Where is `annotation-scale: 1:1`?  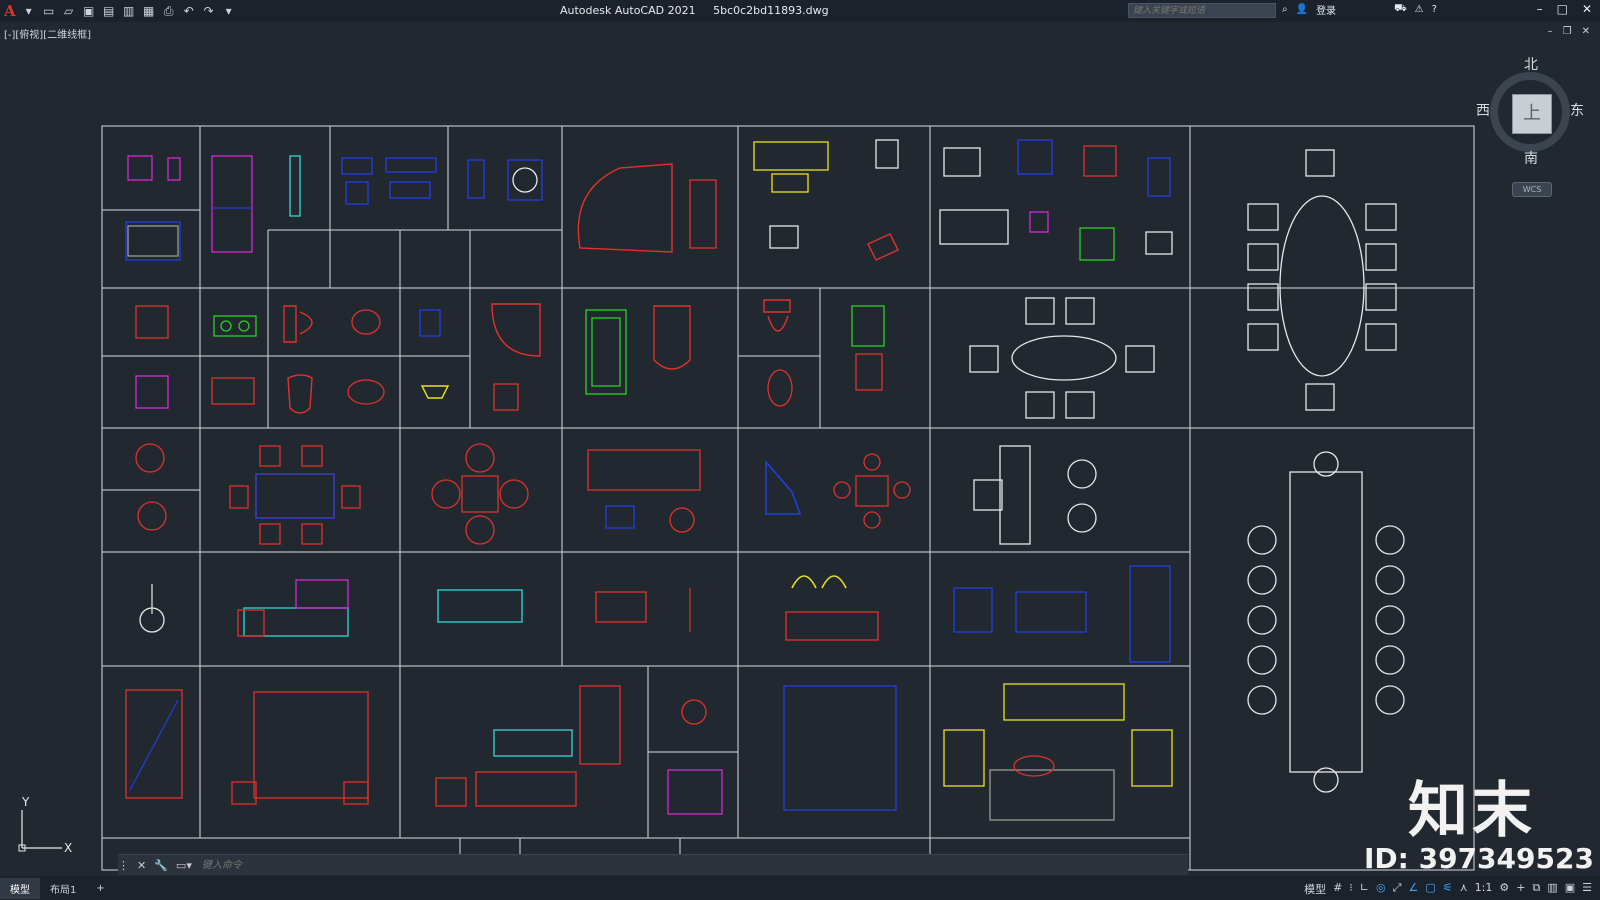
annotation-scale: 1:1 is located at coordinates (1484, 889).